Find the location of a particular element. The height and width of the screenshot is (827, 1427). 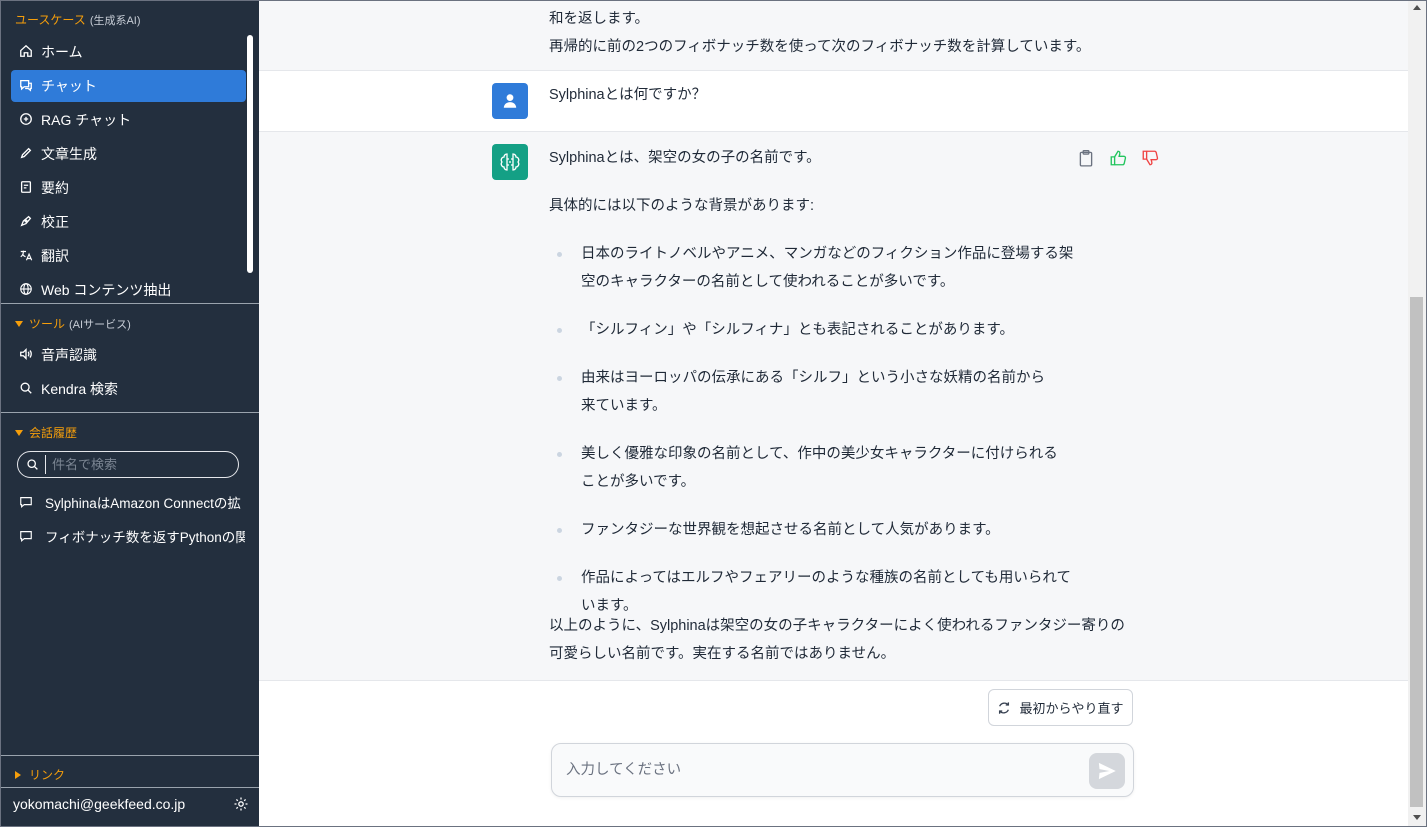

nav-label: 校正 is located at coordinates (55, 222).